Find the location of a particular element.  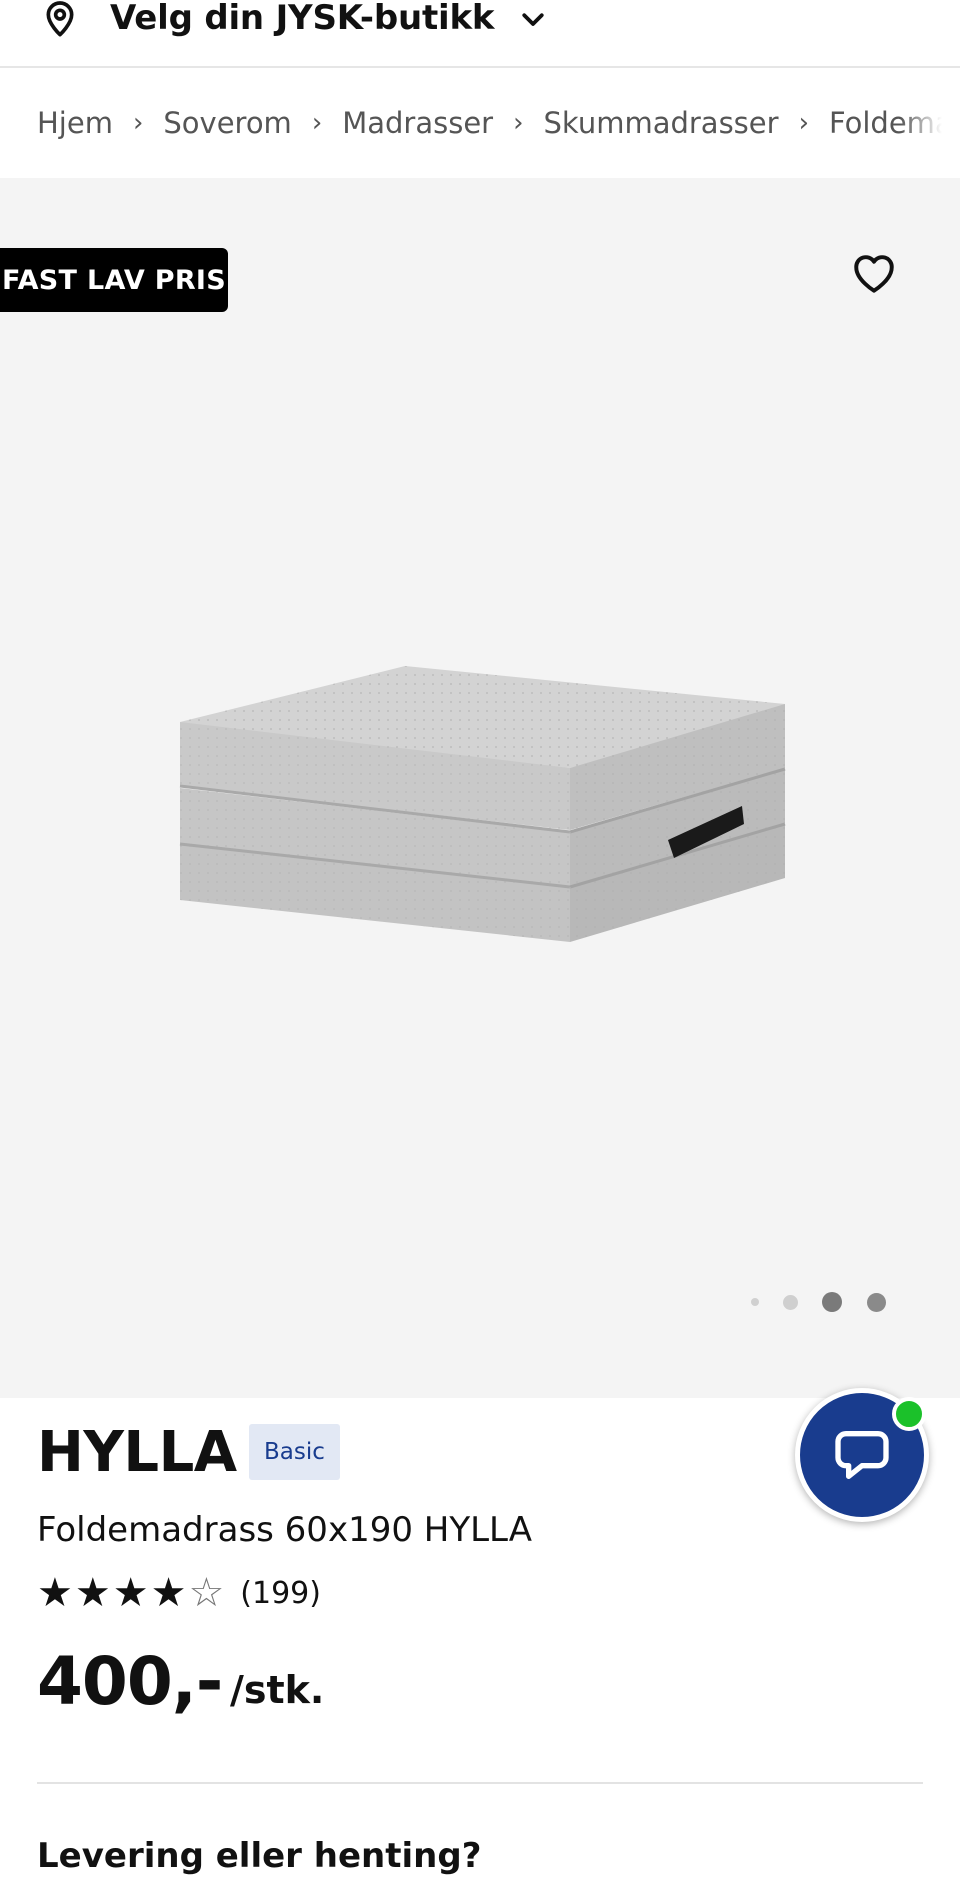

product-tag: Basic is located at coordinates (294, 1452).